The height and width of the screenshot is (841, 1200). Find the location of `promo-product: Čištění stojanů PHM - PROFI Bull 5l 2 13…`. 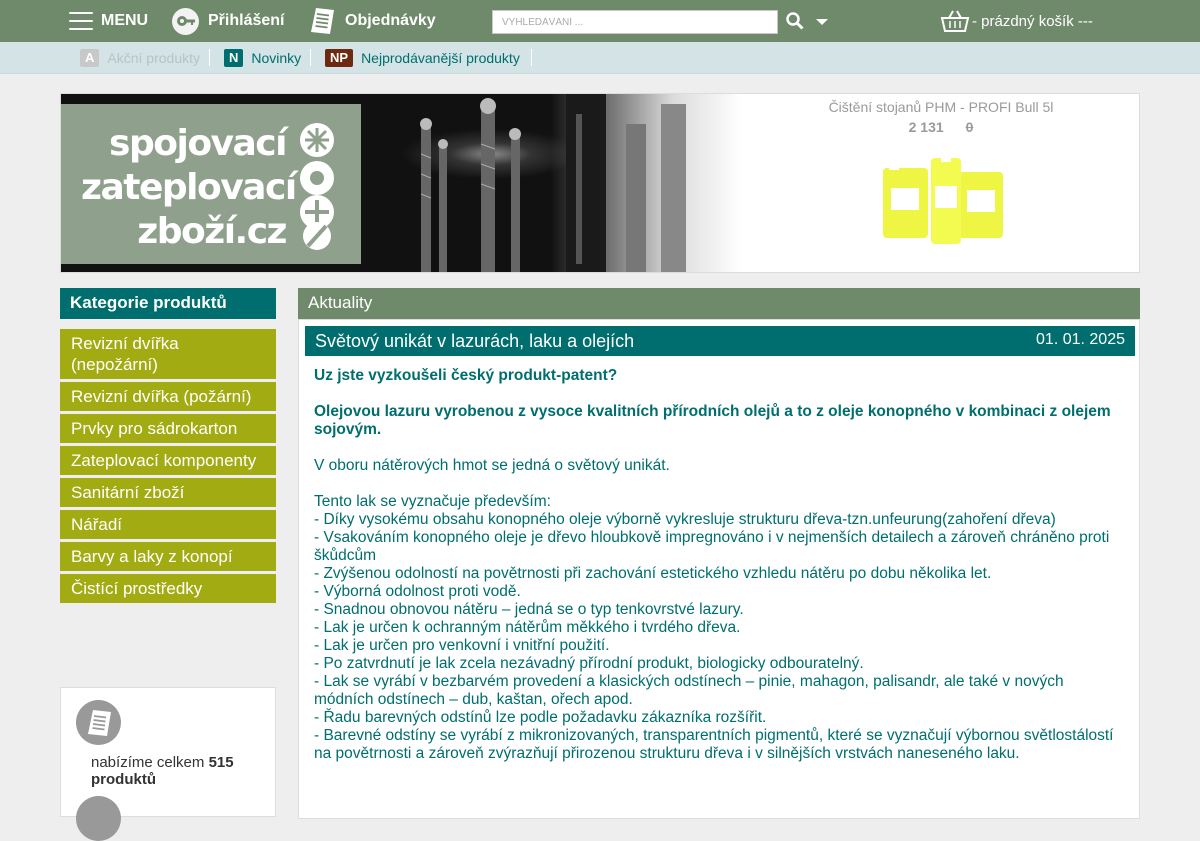

promo-product: Čištění stojanů PHM - PROFI Bull 5l 2 13… is located at coordinates (940, 183).